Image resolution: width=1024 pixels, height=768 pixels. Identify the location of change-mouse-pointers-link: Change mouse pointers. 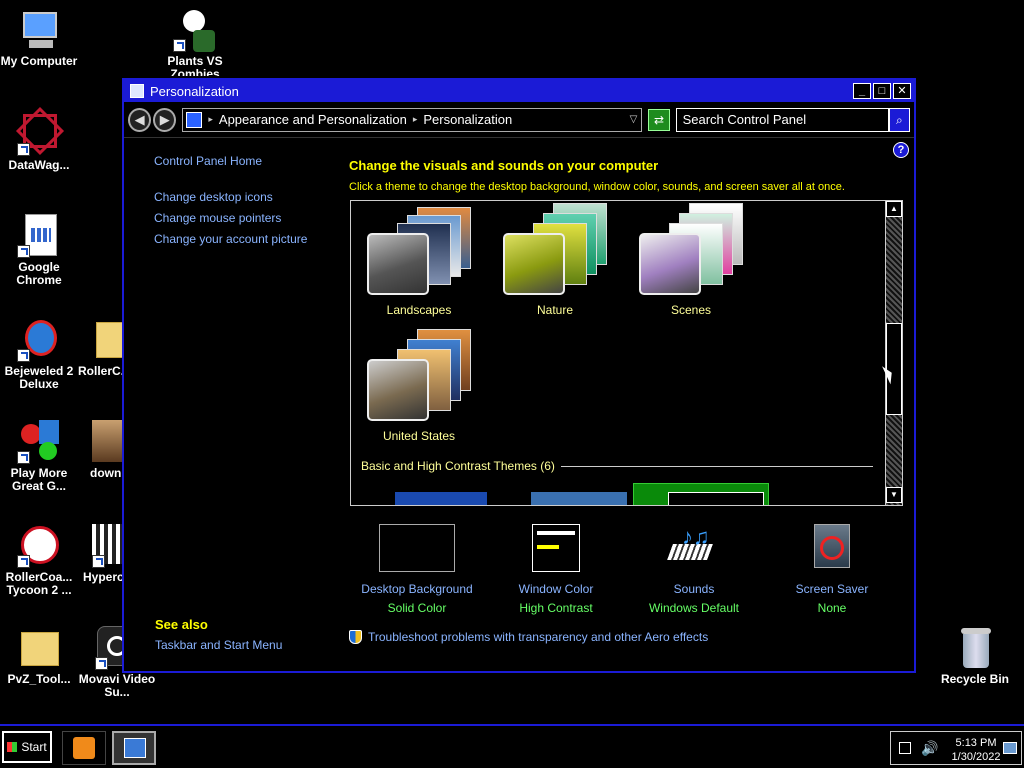
(230, 218).